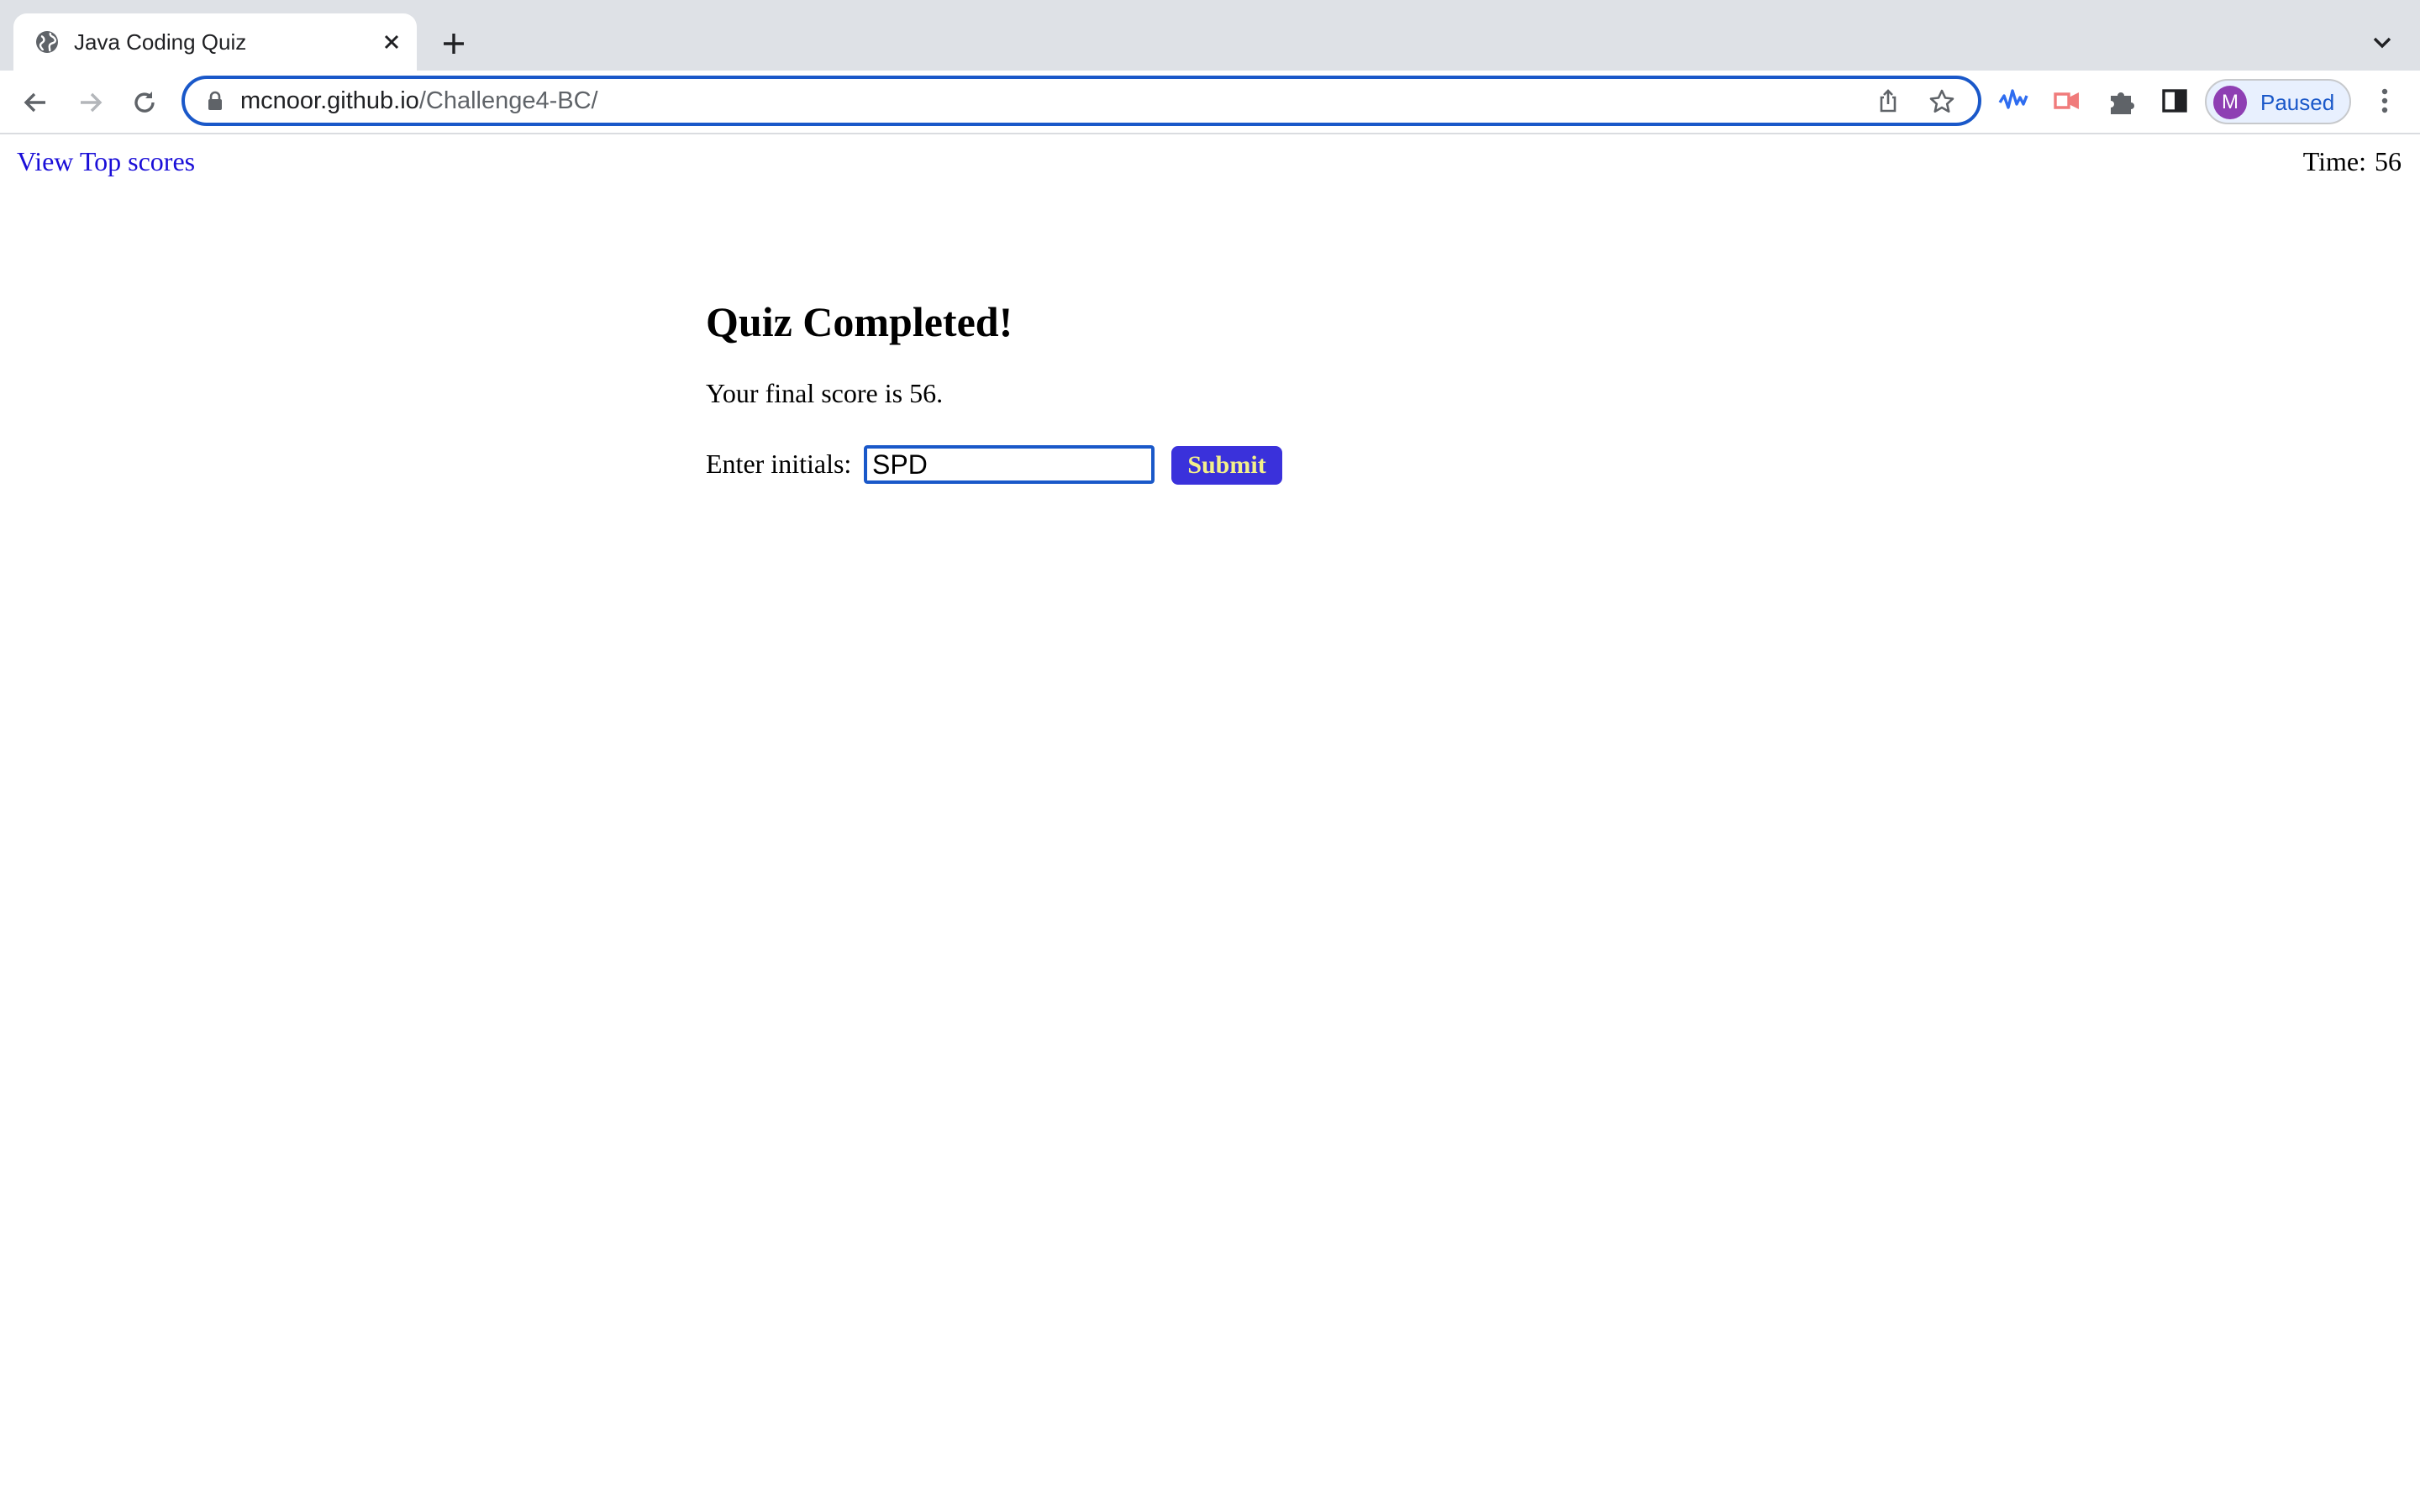  I want to click on puzzle-icon, so click(2121, 101).